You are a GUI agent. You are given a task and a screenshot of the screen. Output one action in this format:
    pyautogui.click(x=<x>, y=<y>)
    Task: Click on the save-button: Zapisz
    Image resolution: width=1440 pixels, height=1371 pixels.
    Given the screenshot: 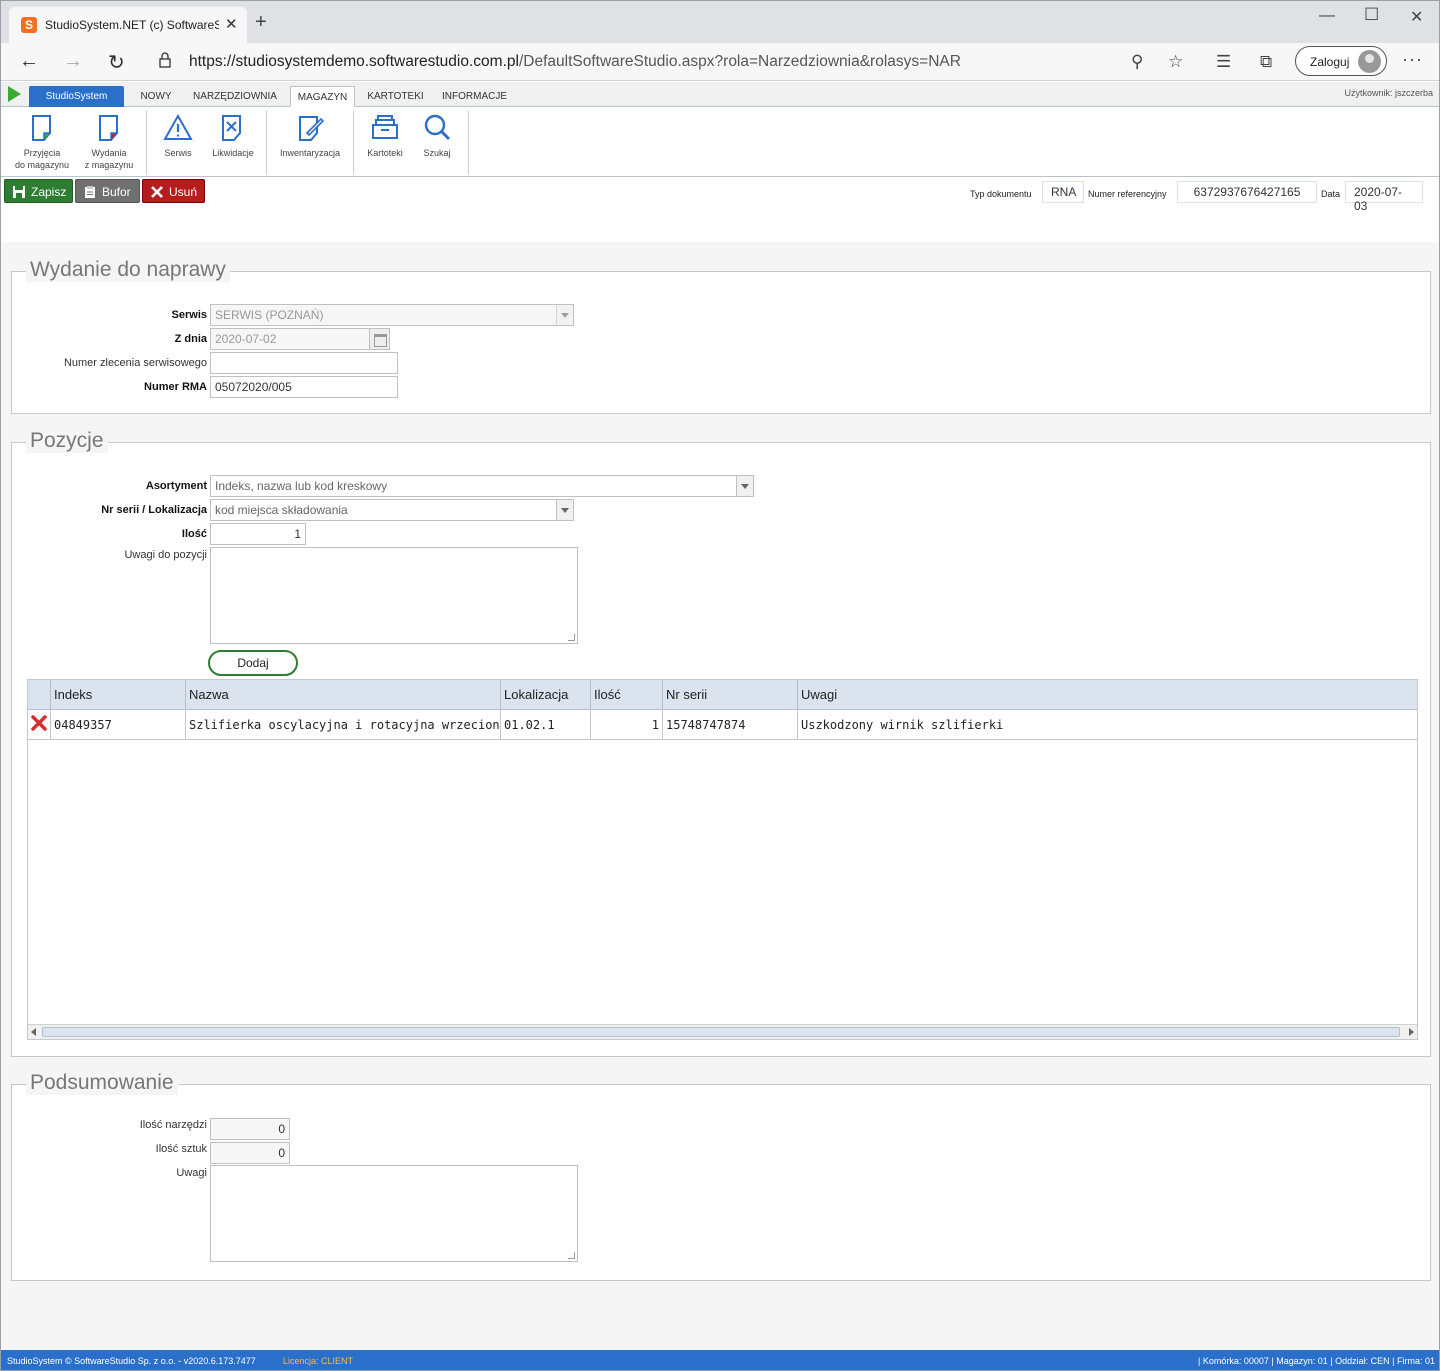 What is the action you would take?
    pyautogui.click(x=38, y=191)
    